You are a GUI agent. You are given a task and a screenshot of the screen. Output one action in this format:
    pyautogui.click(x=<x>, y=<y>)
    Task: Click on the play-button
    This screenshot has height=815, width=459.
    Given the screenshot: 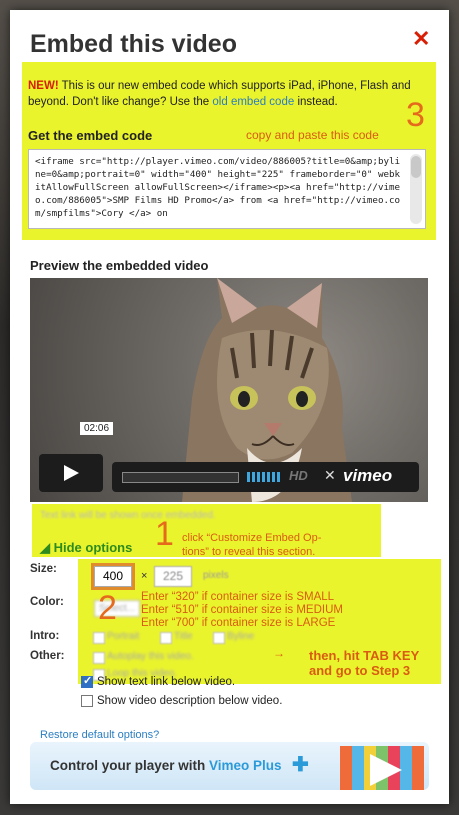 What is the action you would take?
    pyautogui.click(x=71, y=473)
    